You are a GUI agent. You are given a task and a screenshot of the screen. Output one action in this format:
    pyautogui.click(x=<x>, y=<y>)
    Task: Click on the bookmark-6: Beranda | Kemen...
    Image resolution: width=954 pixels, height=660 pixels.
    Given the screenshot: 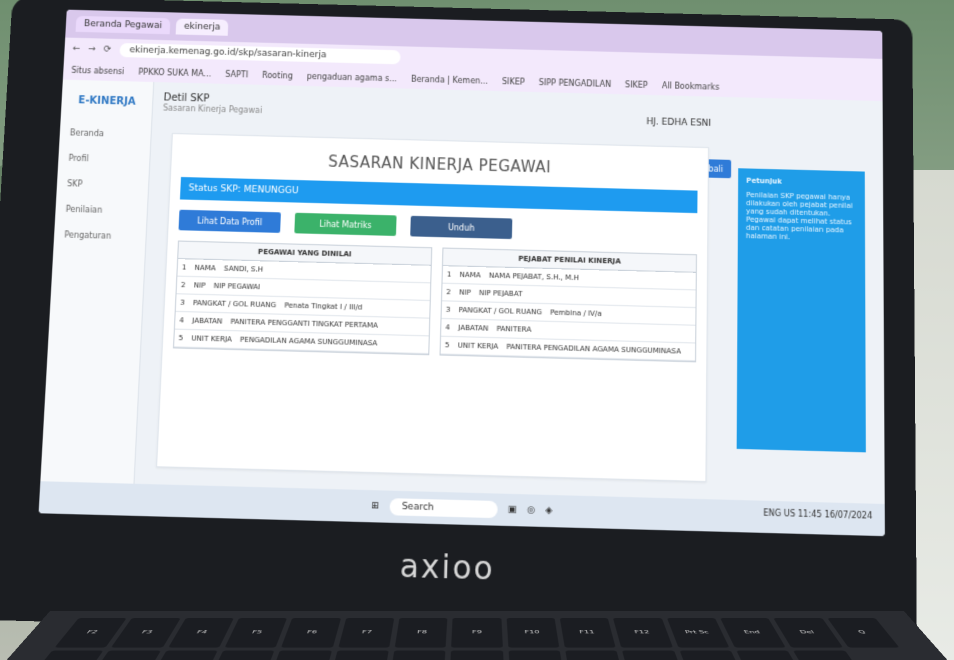 What is the action you would take?
    pyautogui.click(x=449, y=79)
    